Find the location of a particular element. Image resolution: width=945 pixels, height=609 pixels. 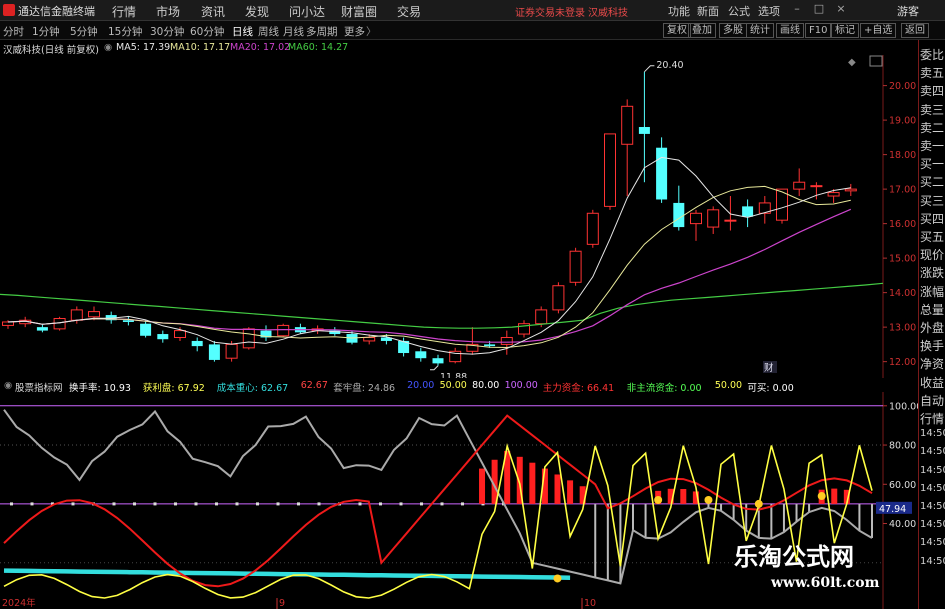

period-15min: 15分钟 is located at coordinates (125, 31).